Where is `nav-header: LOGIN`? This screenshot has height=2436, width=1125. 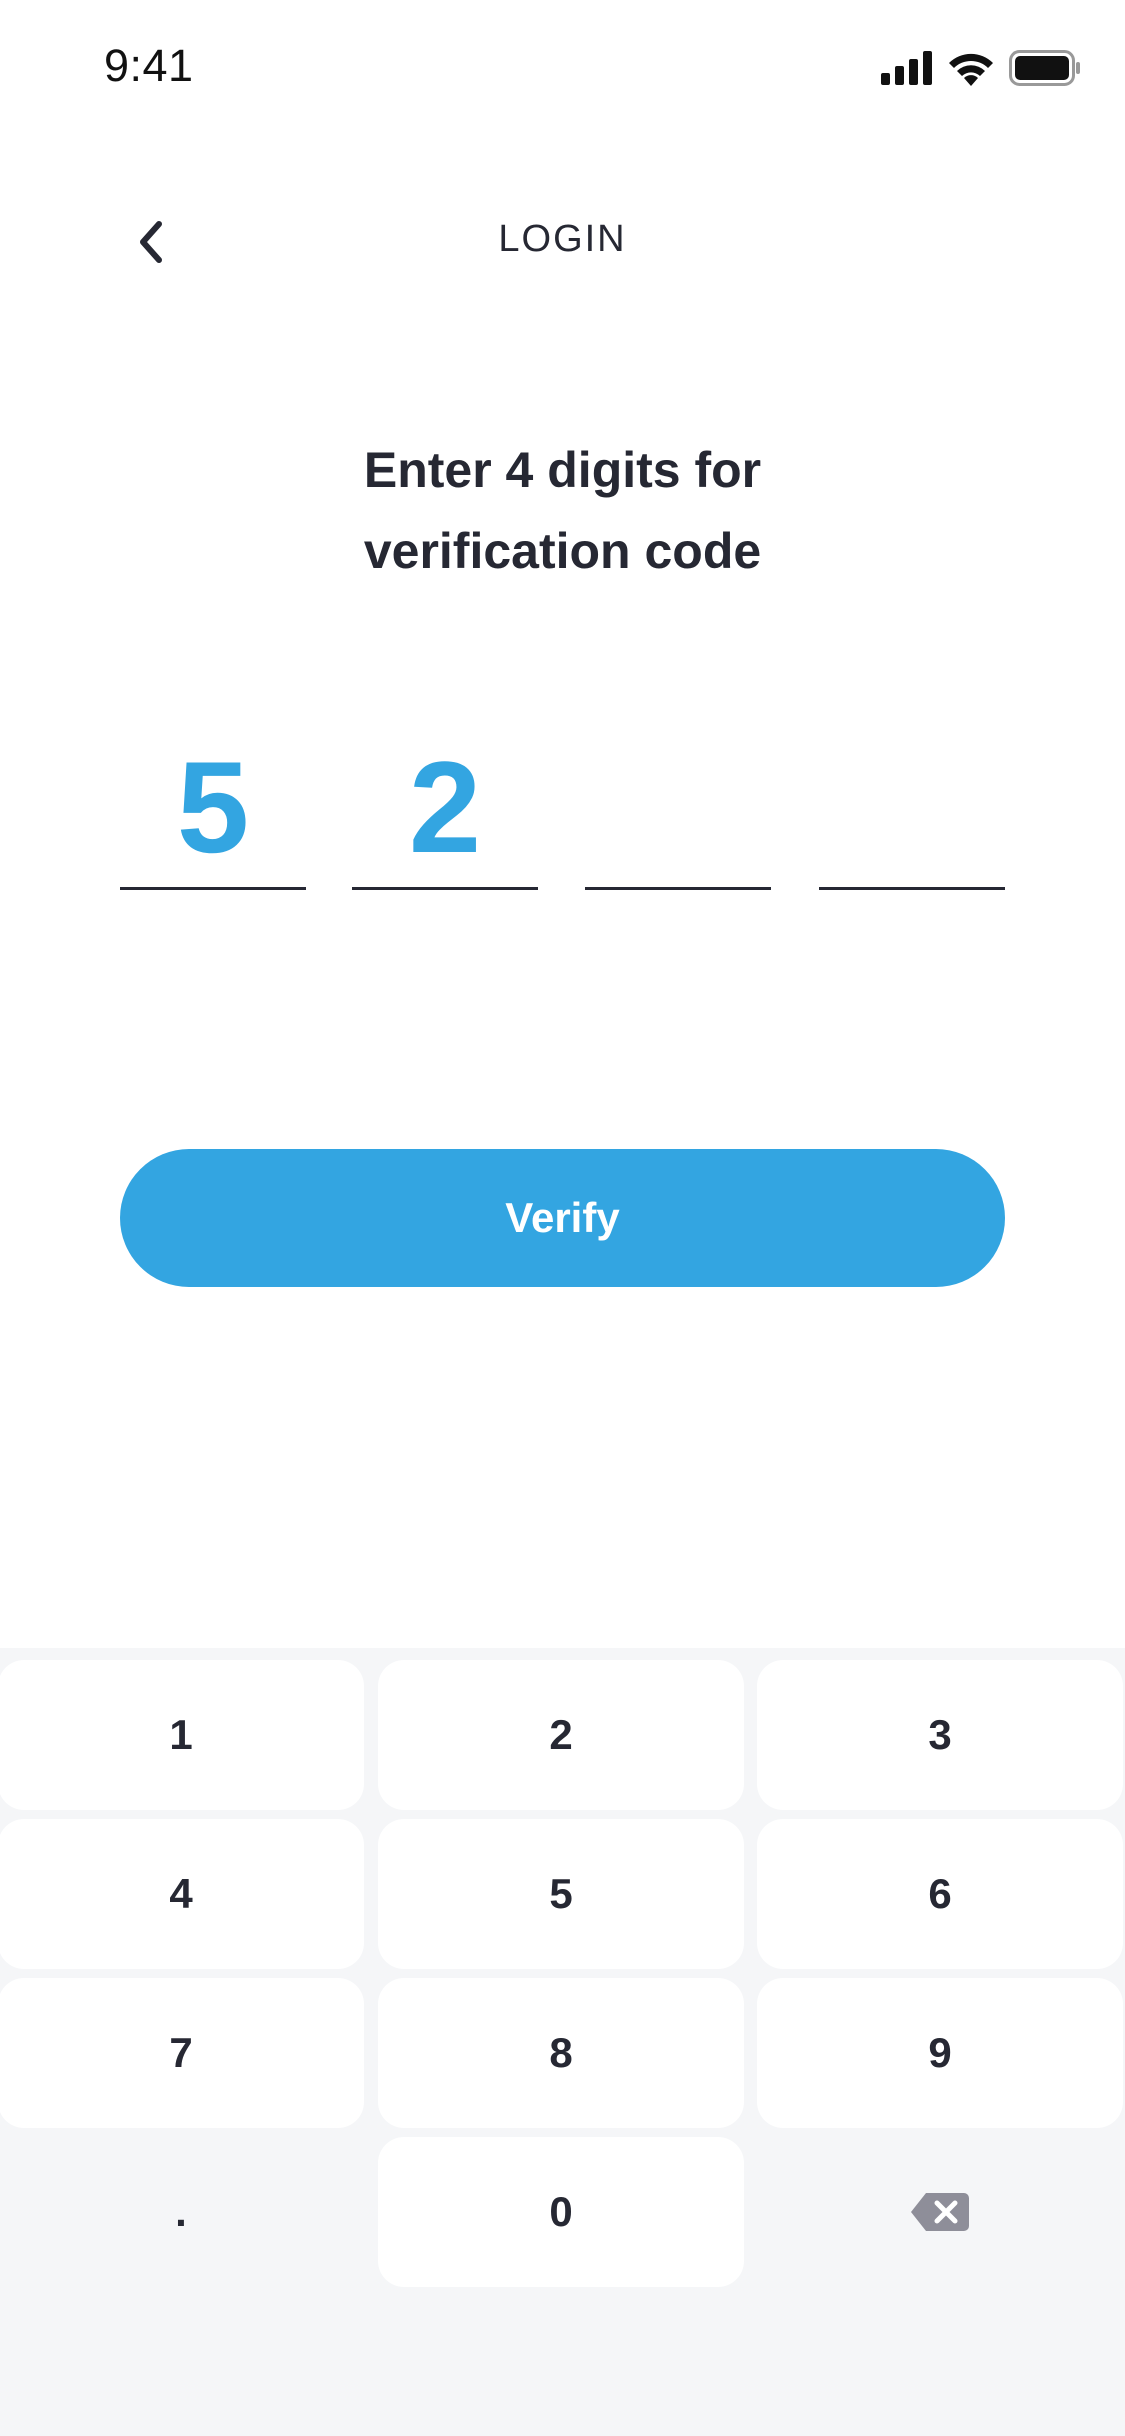 nav-header: LOGIN is located at coordinates (562, 240).